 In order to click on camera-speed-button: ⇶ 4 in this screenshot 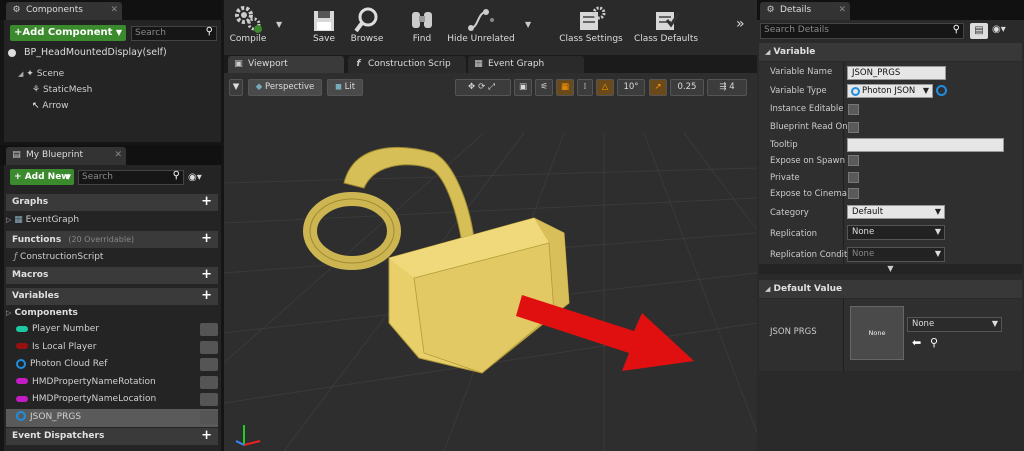, I will do `click(727, 87)`.